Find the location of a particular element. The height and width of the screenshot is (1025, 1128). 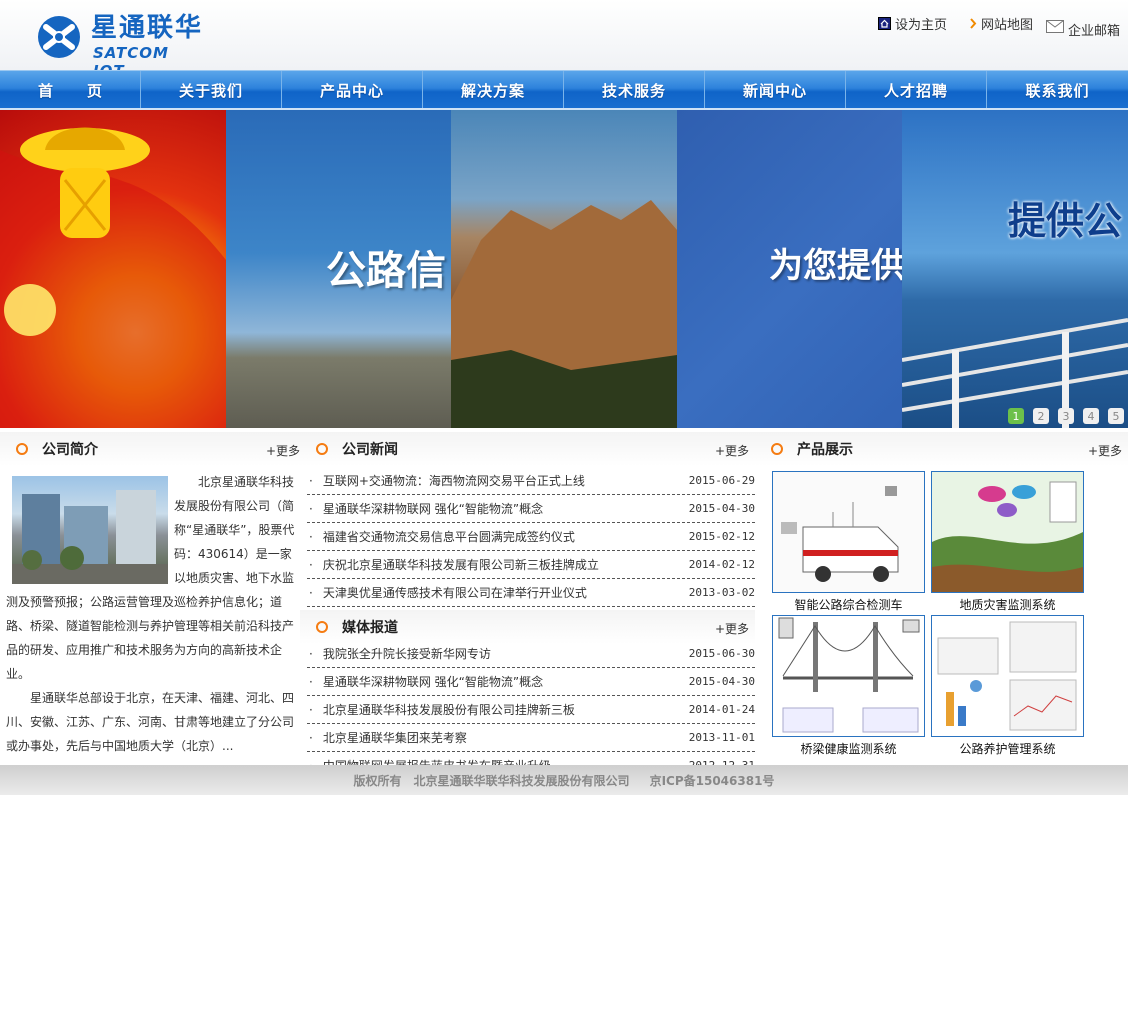

products-title-text: 产品展示 is located at coordinates (825, 450).